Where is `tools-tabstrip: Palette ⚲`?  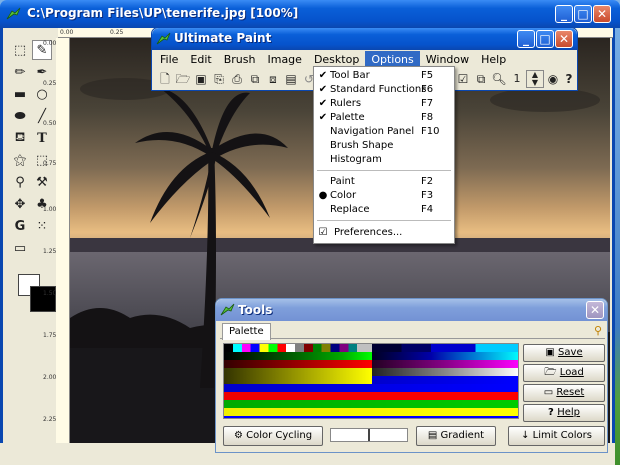
tools-tabstrip: Palette ⚲ is located at coordinates (412, 331).